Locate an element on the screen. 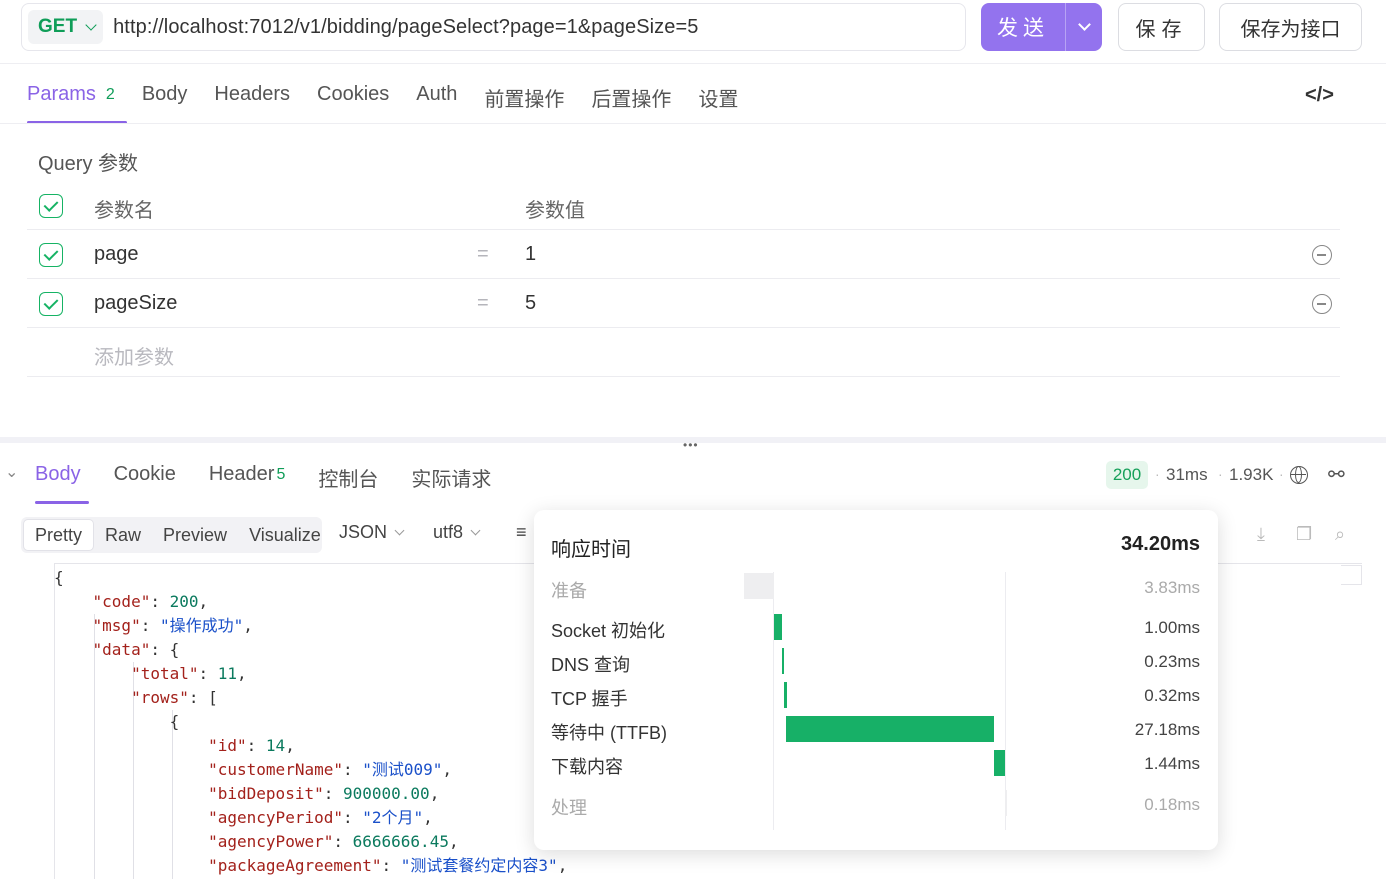 The image size is (1386, 879). tab-console: 控制台 is located at coordinates (348, 482).